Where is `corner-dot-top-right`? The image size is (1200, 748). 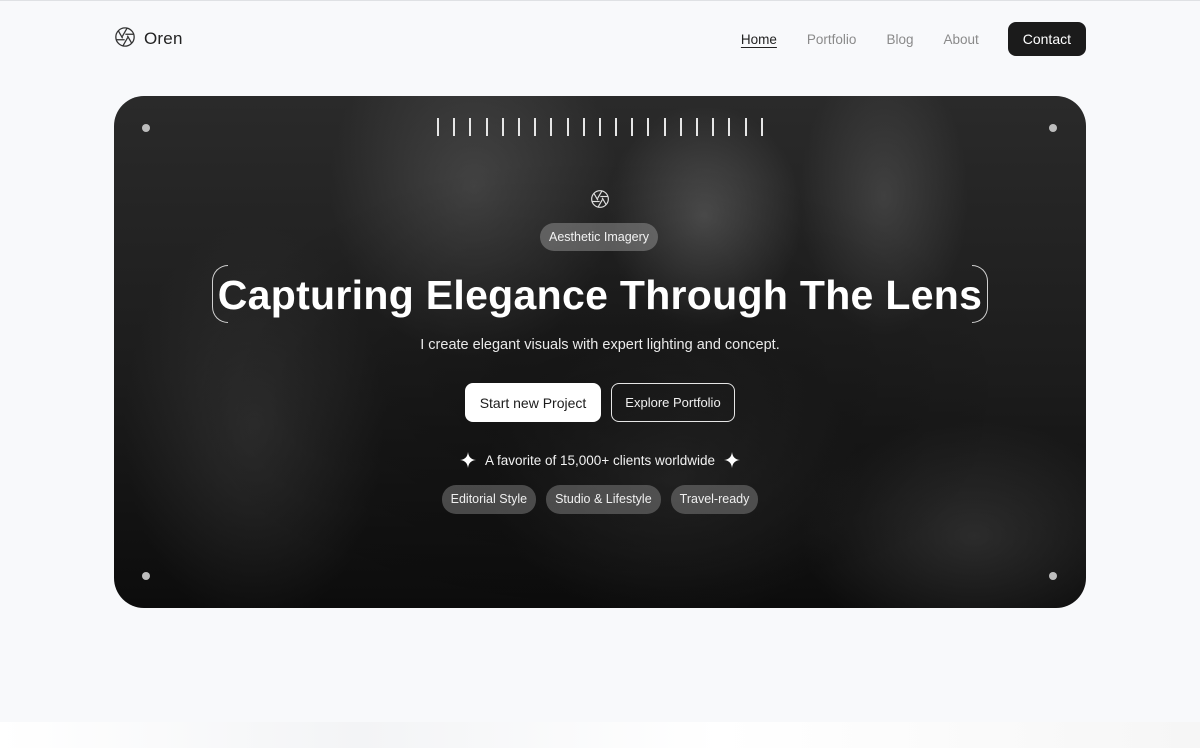 corner-dot-top-right is located at coordinates (1053, 128).